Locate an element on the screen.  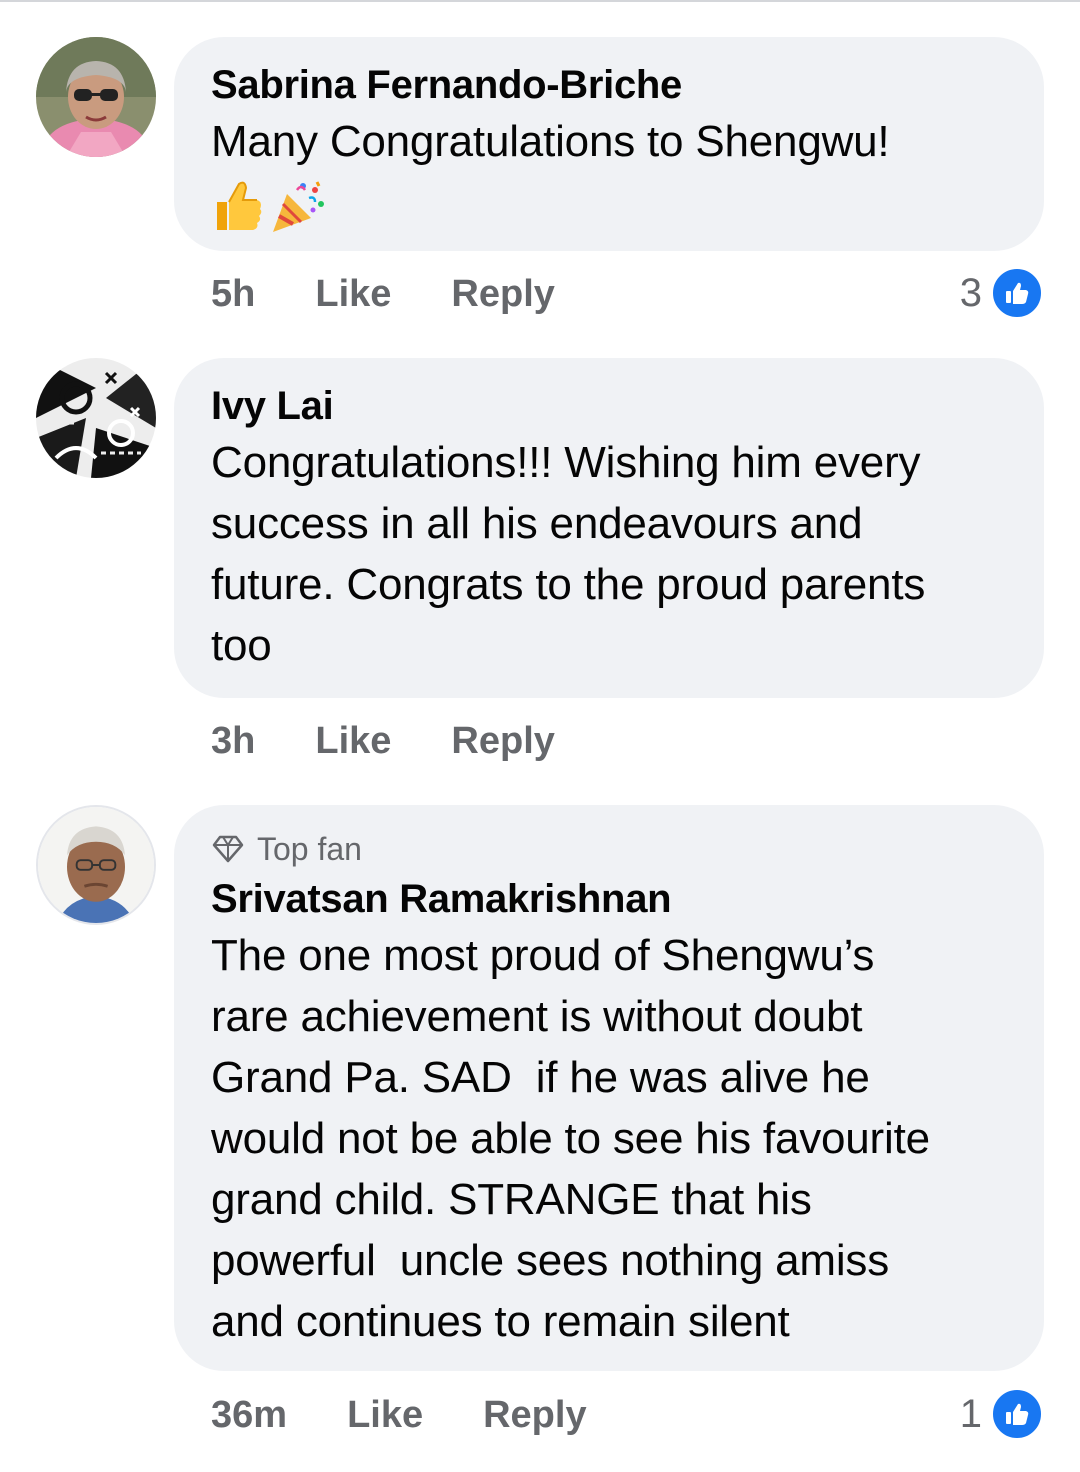
comment-timestamp: 36m is located at coordinates (249, 1415).